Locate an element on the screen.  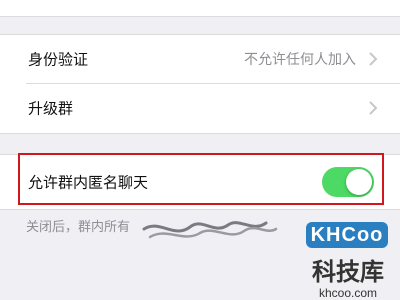
watermark-name: 科技库 is located at coordinates (348, 272).